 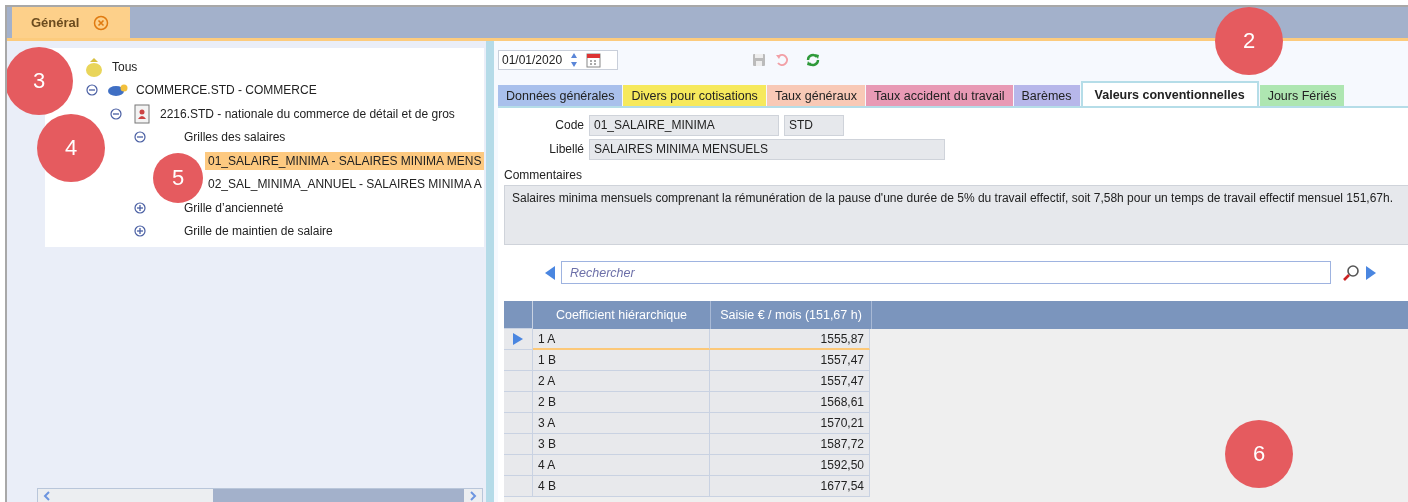 I want to click on search-field: Rechercher, so click(x=946, y=272).